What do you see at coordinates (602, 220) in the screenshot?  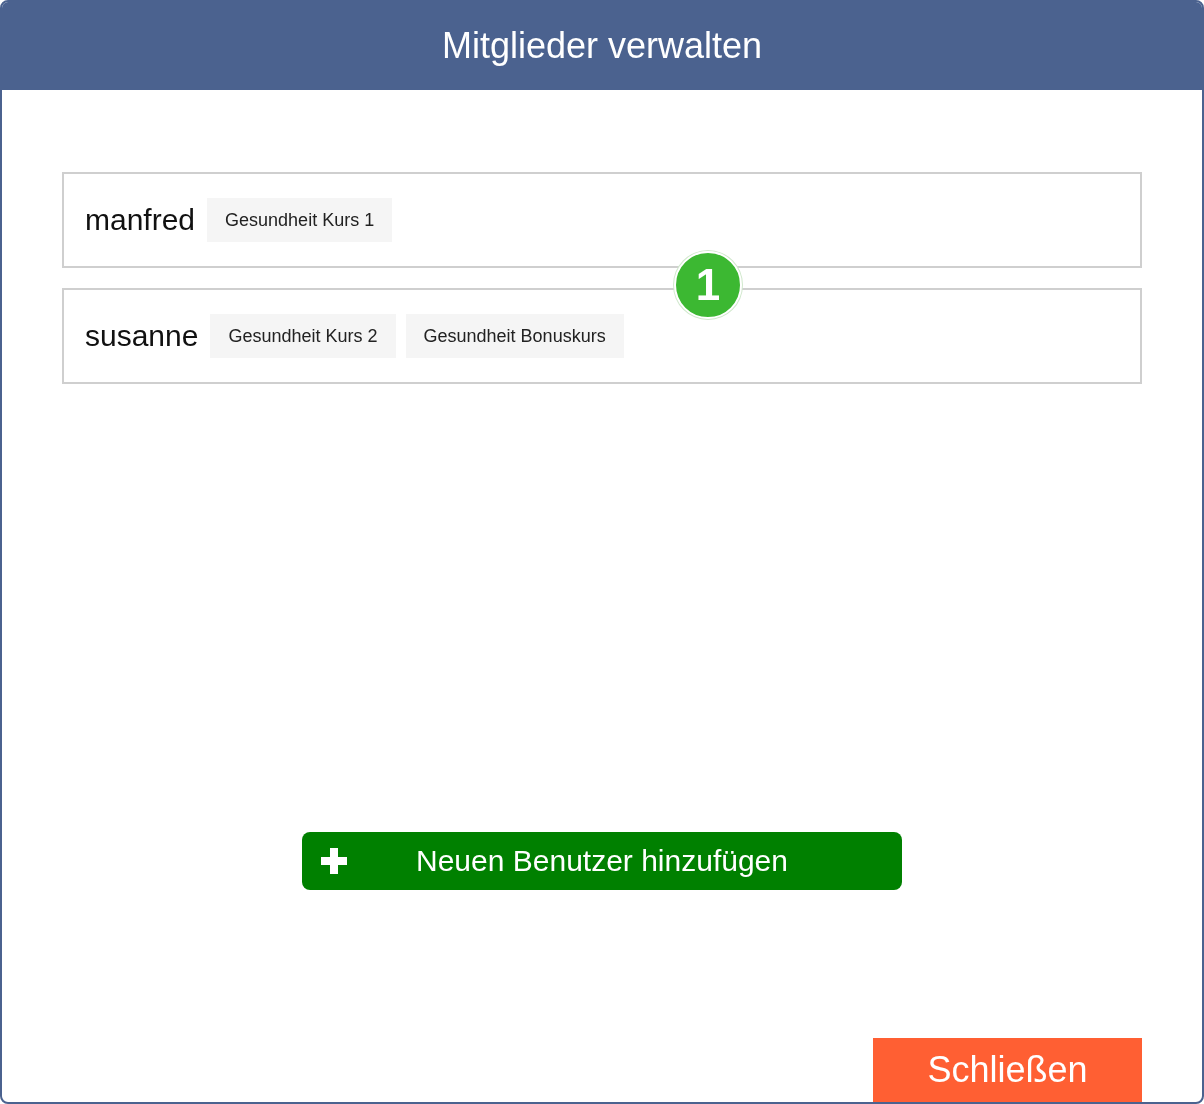 I see `member-row: manfred Gesundheit Kurs 1` at bounding box center [602, 220].